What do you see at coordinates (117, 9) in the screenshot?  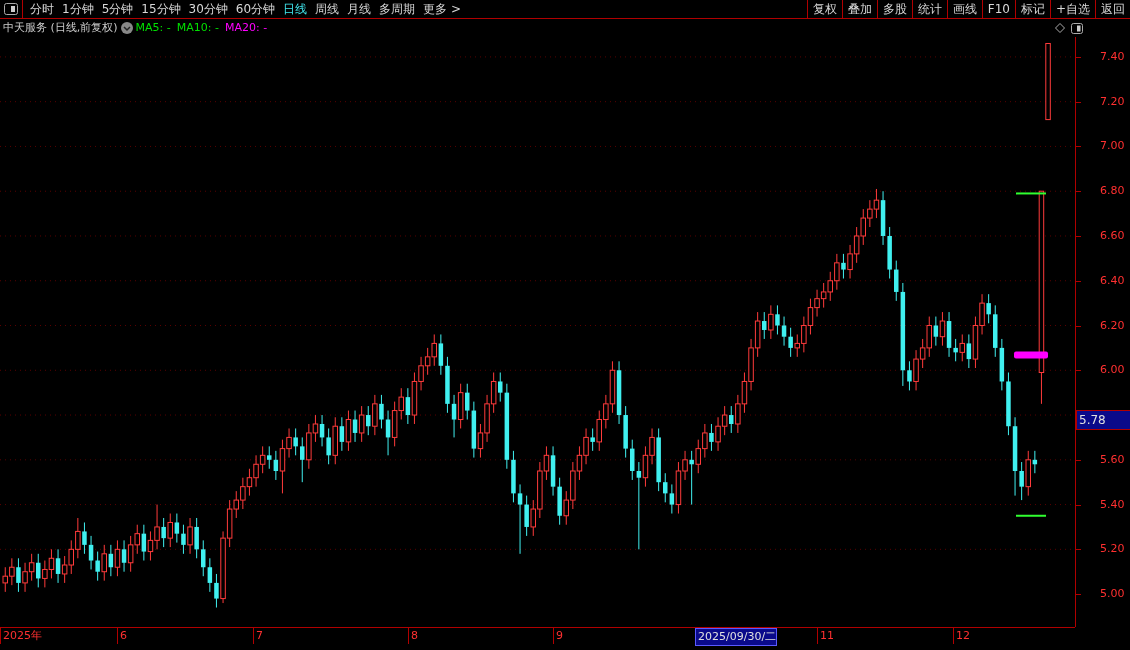 I see `period-tab: 5分钟` at bounding box center [117, 9].